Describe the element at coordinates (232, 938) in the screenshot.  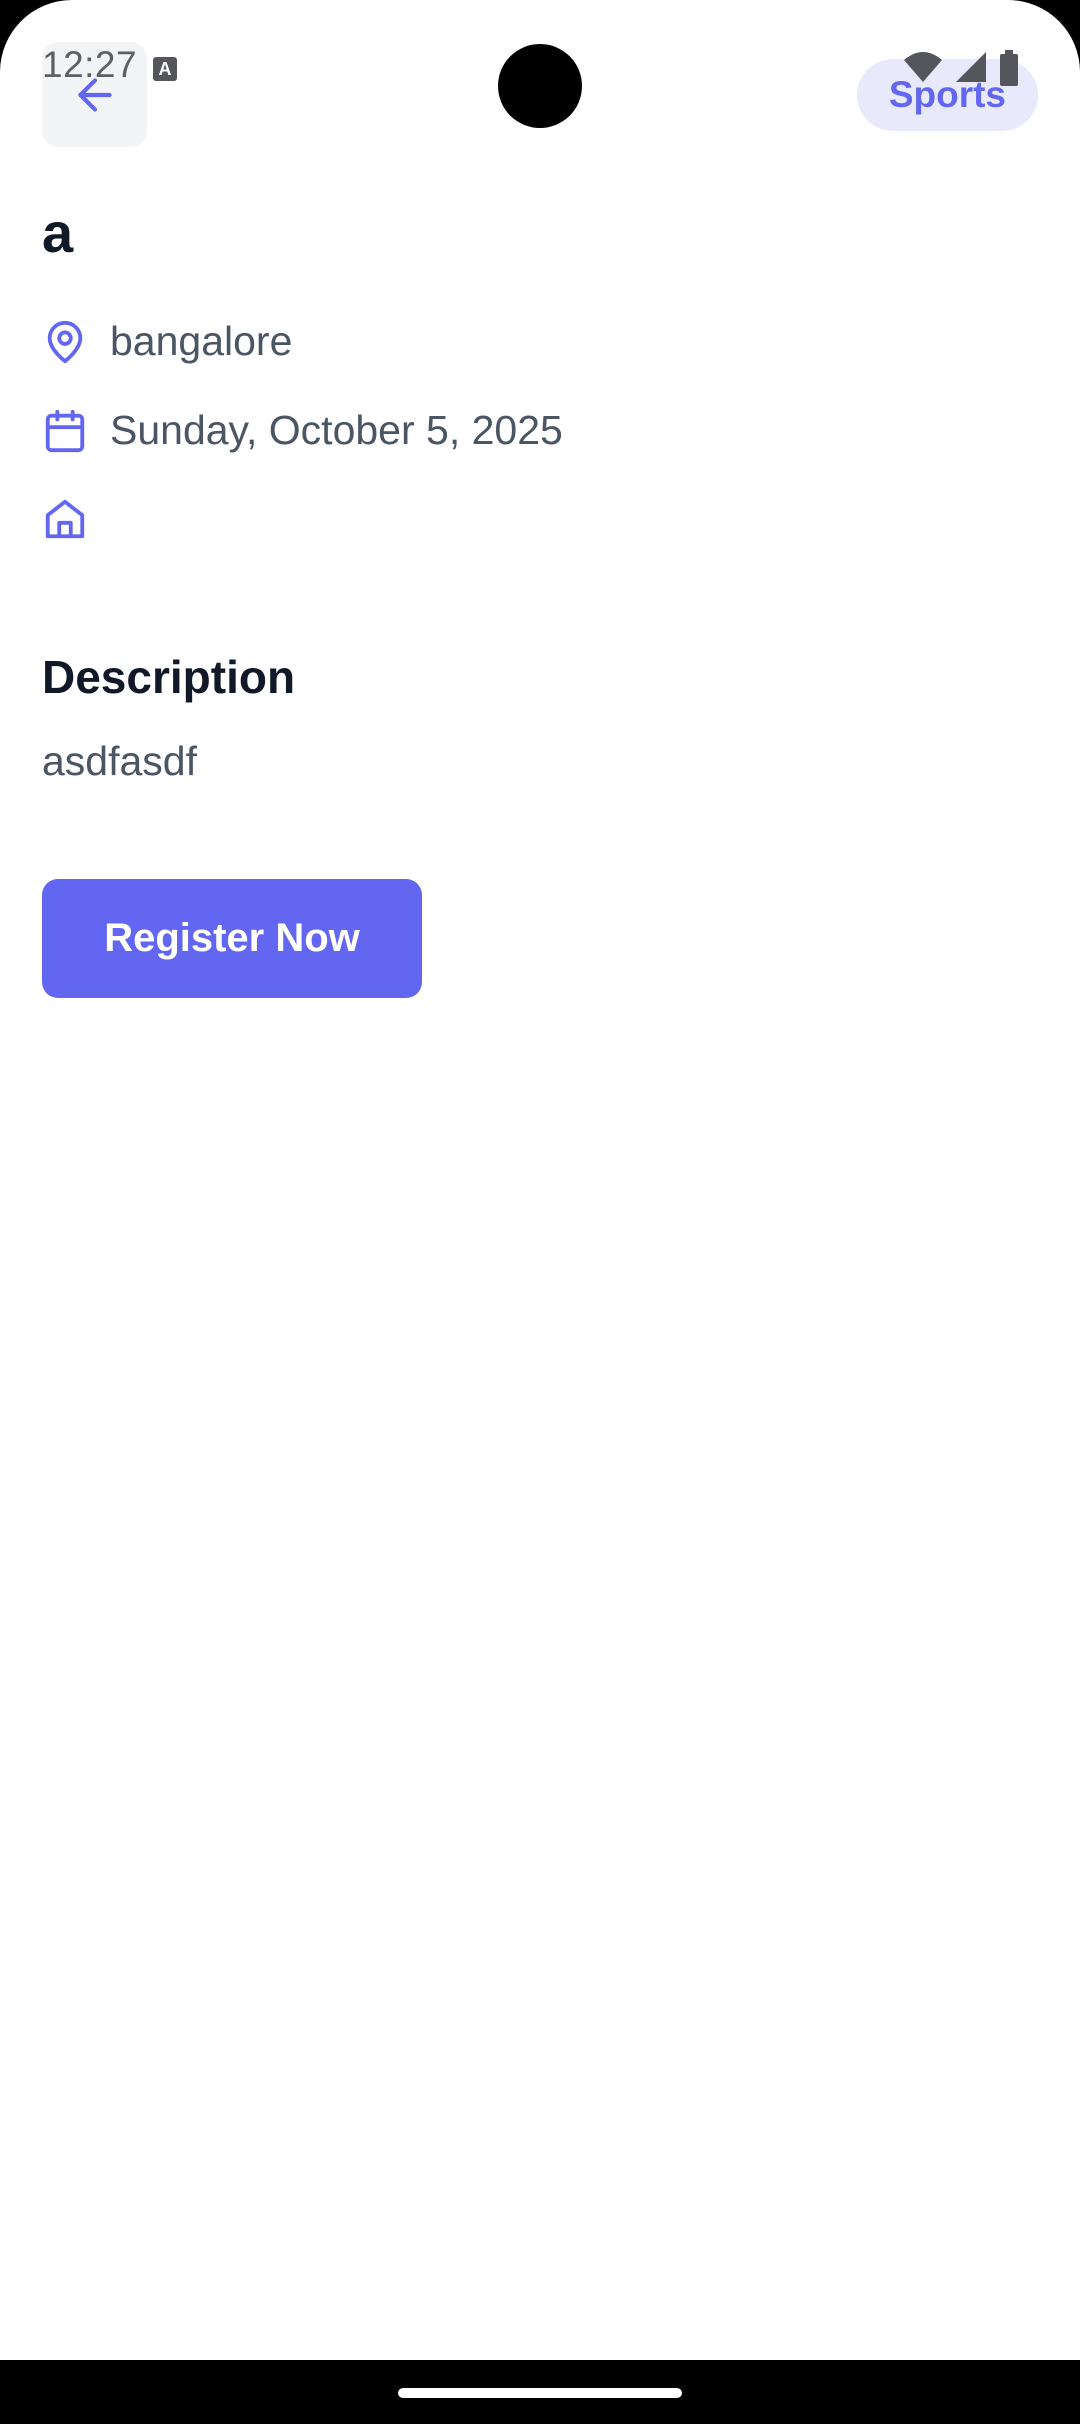
I see `register-button: Register Now` at that location.